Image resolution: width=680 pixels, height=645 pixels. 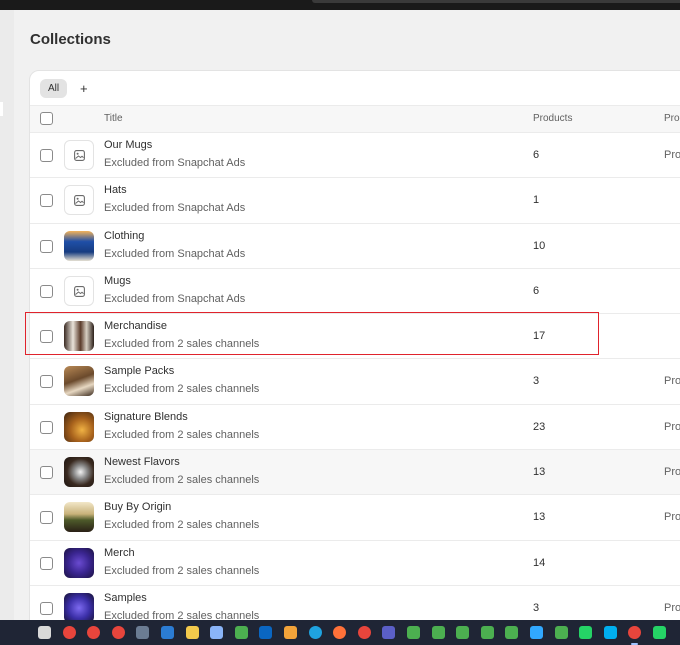 What do you see at coordinates (355, 563) in the screenshot?
I see `table-row: Merch Excluded from 2 sales channels 14` at bounding box center [355, 563].